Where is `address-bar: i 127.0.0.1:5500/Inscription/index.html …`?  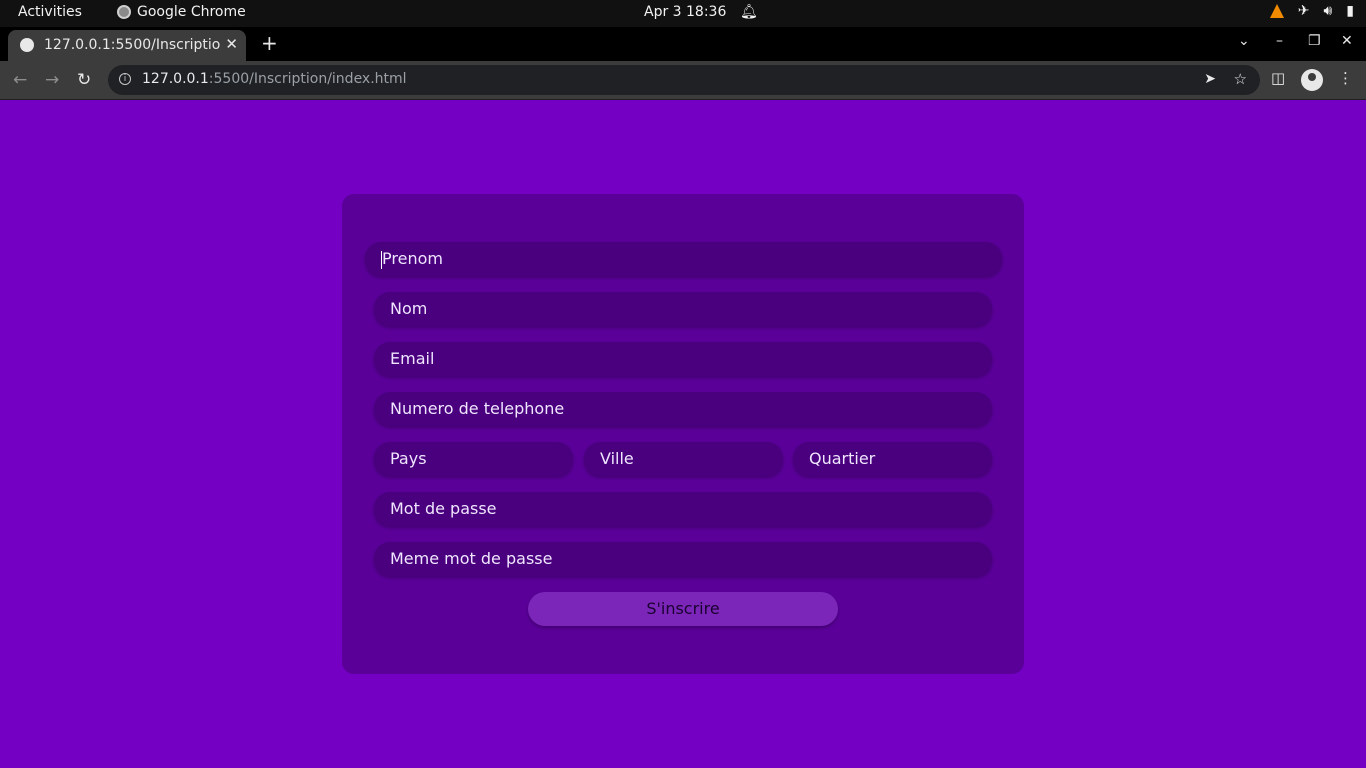 address-bar: i 127.0.0.1:5500/Inscription/index.html … is located at coordinates (684, 80).